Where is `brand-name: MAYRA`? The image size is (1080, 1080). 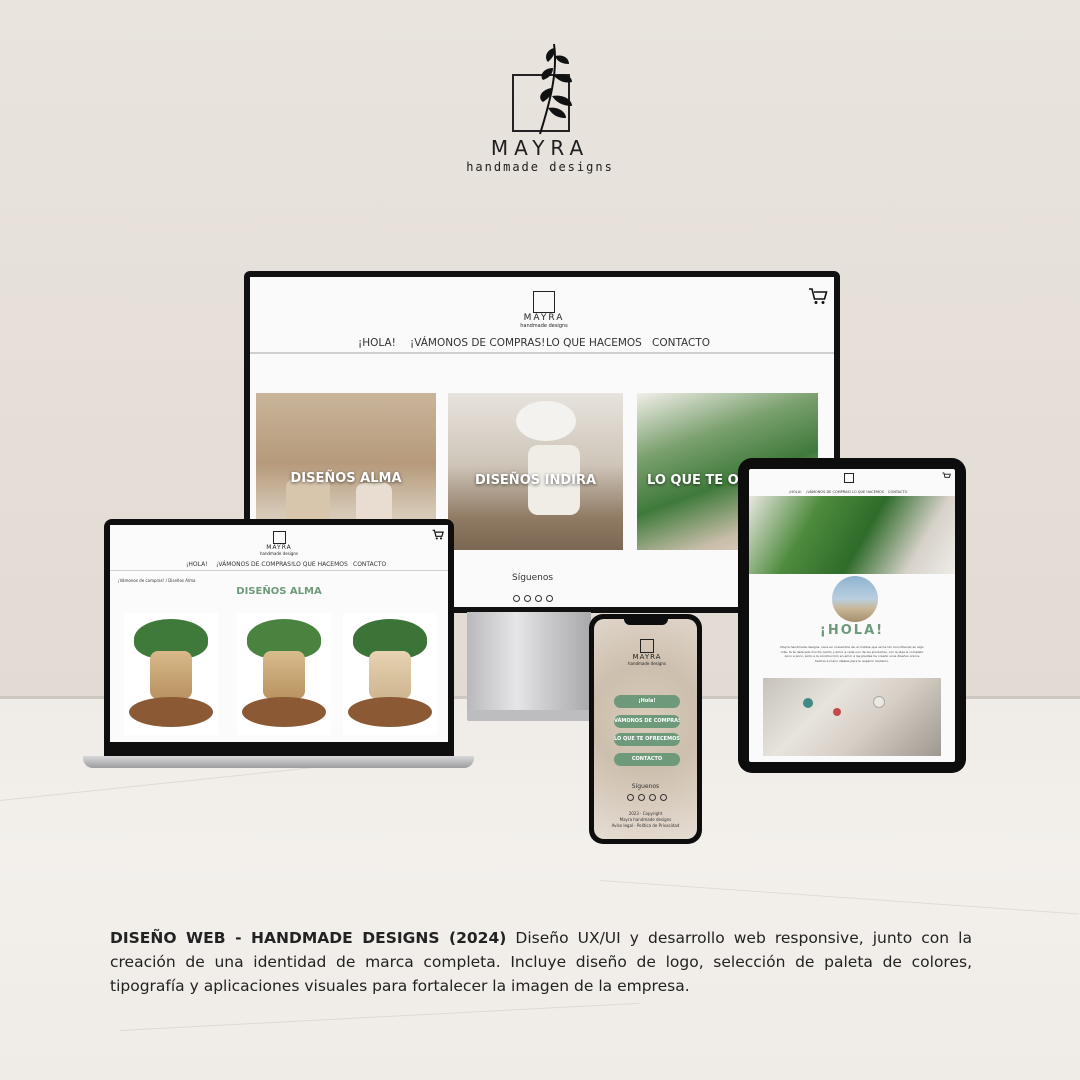
brand-name: MAYRA is located at coordinates (540, 148).